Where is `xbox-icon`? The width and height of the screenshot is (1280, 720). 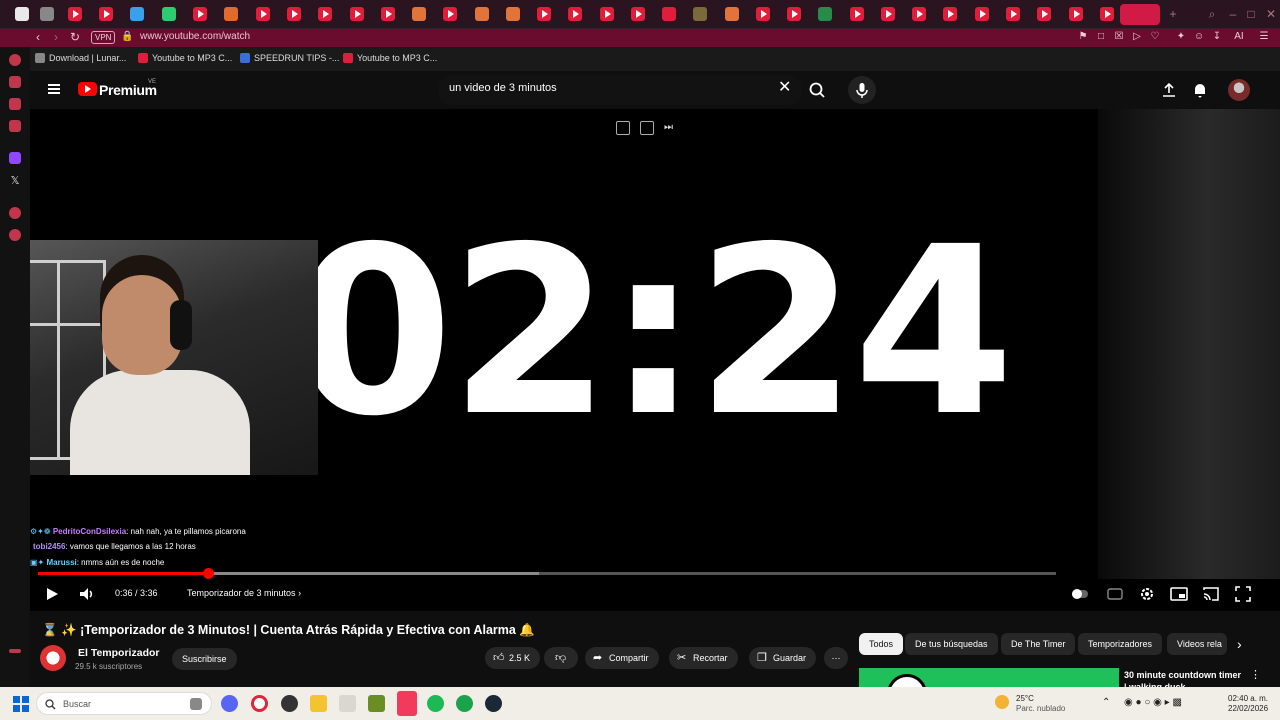 xbox-icon is located at coordinates (464, 703).